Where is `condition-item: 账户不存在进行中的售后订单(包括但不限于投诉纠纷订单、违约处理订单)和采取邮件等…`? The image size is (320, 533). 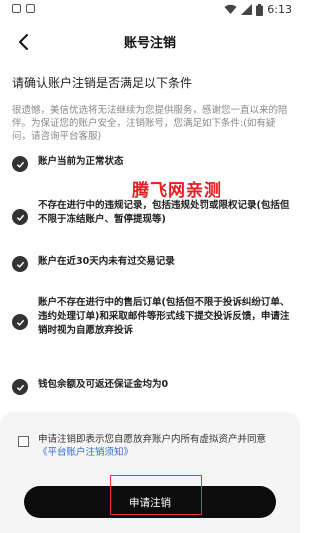
condition-item: 账户不存在进行中的售后订单(包括但不限于投诉纠纷订单、违约处理订单)和采取邮件等… is located at coordinates (152, 317).